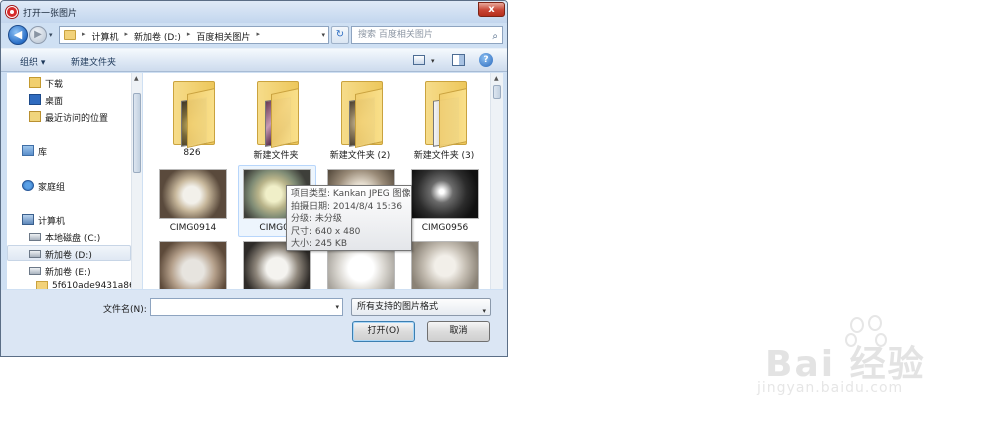  I want to click on cancel-button: 取消, so click(458, 331).